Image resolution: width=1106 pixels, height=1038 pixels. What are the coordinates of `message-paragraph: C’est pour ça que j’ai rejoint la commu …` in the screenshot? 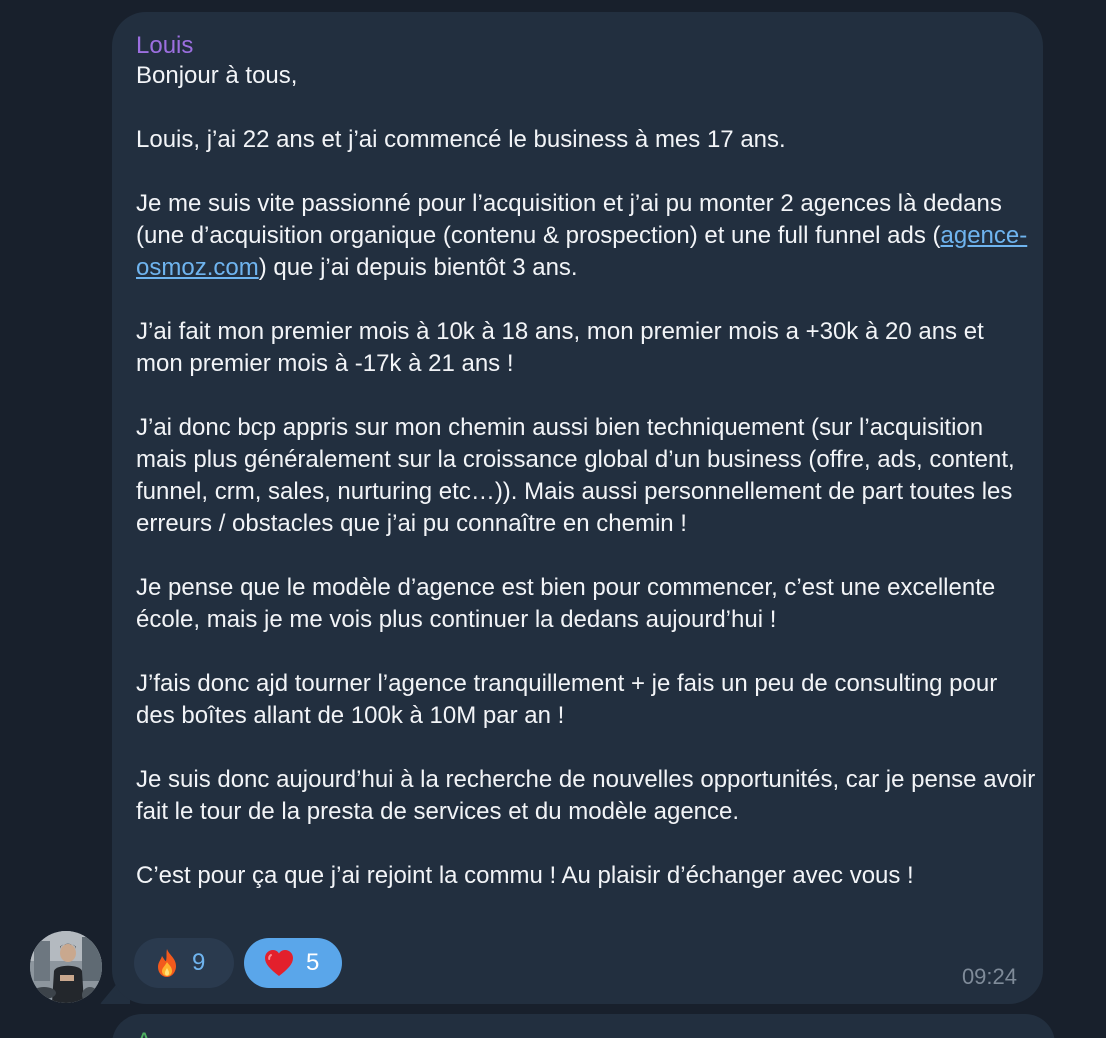 It's located at (525, 875).